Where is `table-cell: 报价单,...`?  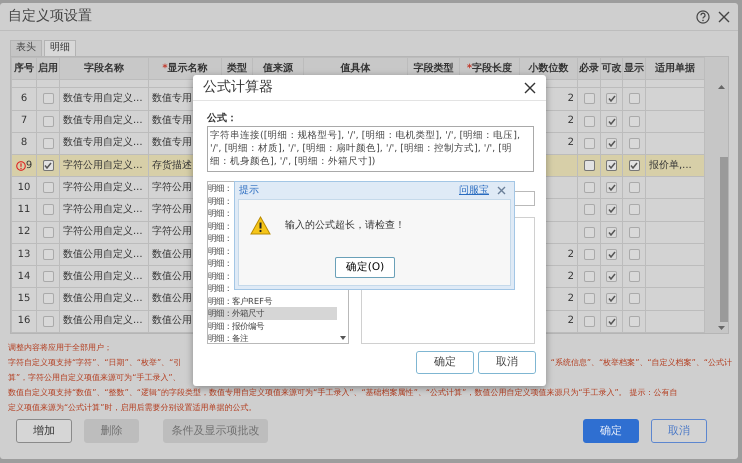
table-cell: 报价单,... is located at coordinates (670, 165).